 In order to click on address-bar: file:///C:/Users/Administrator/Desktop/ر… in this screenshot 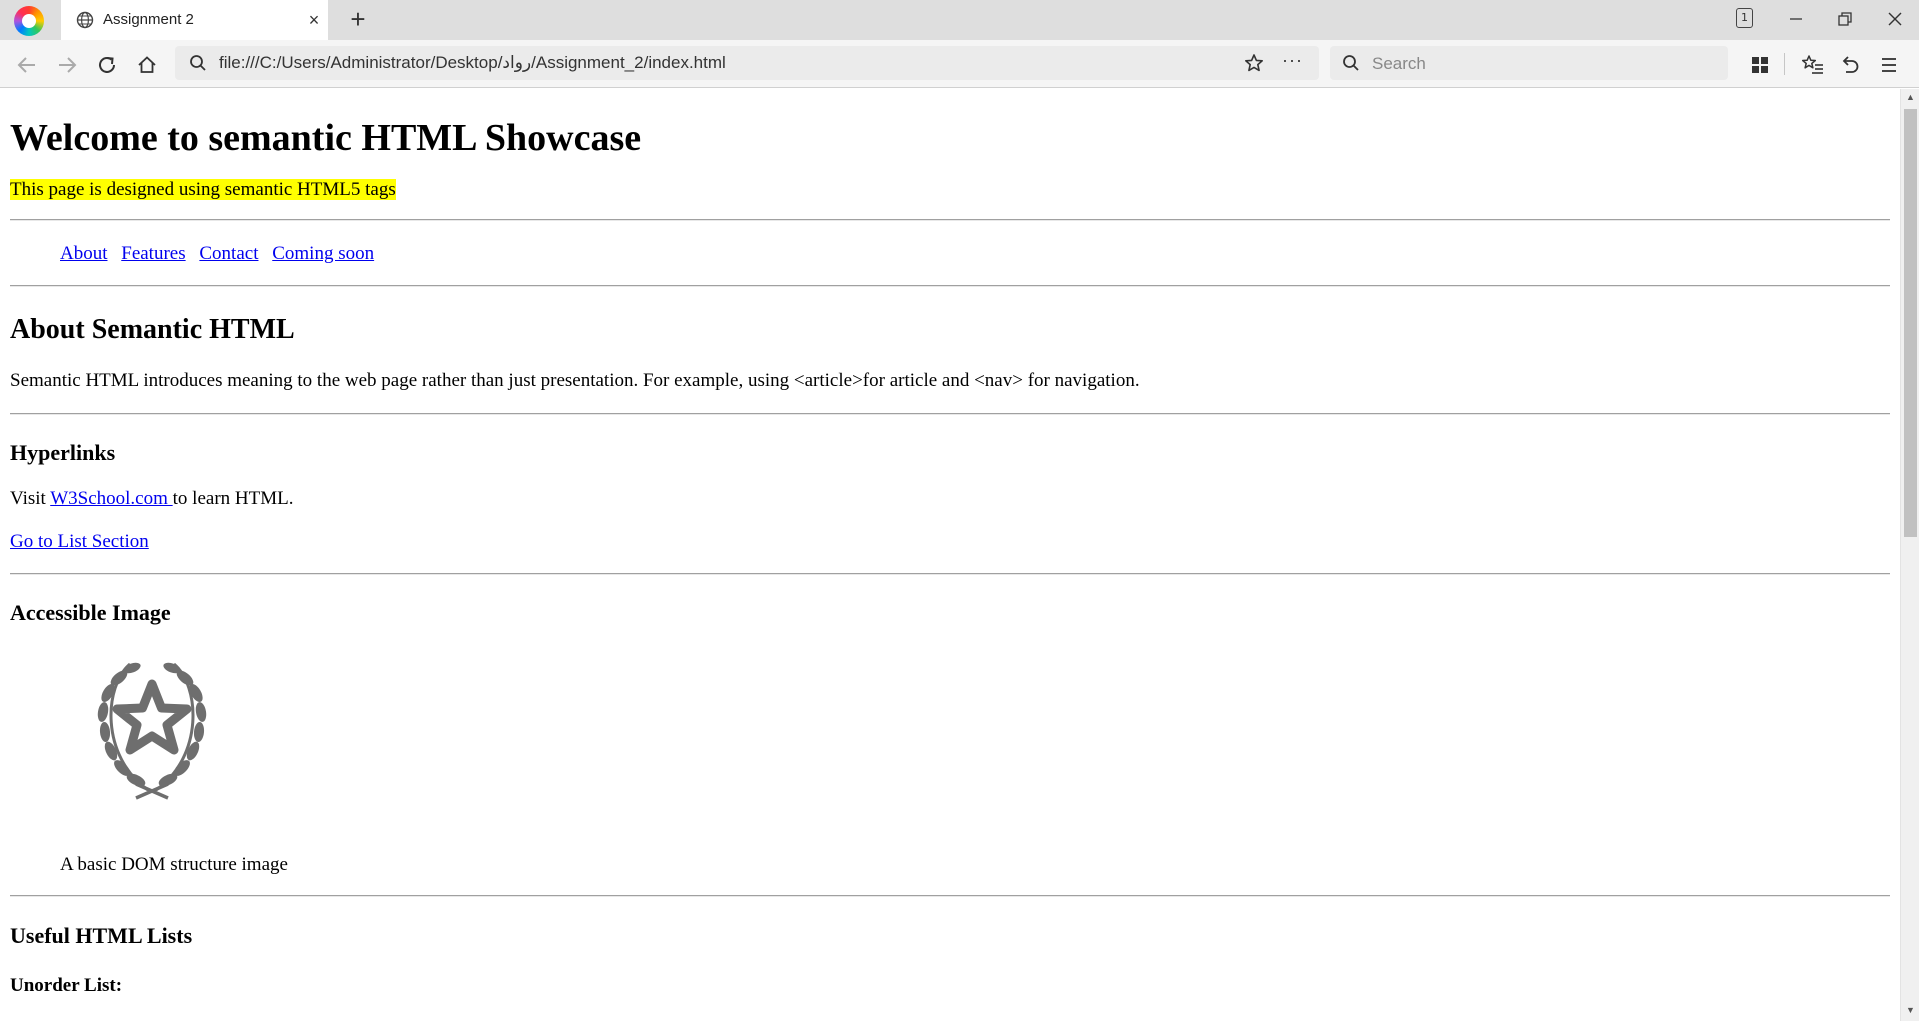, I will do `click(747, 63)`.